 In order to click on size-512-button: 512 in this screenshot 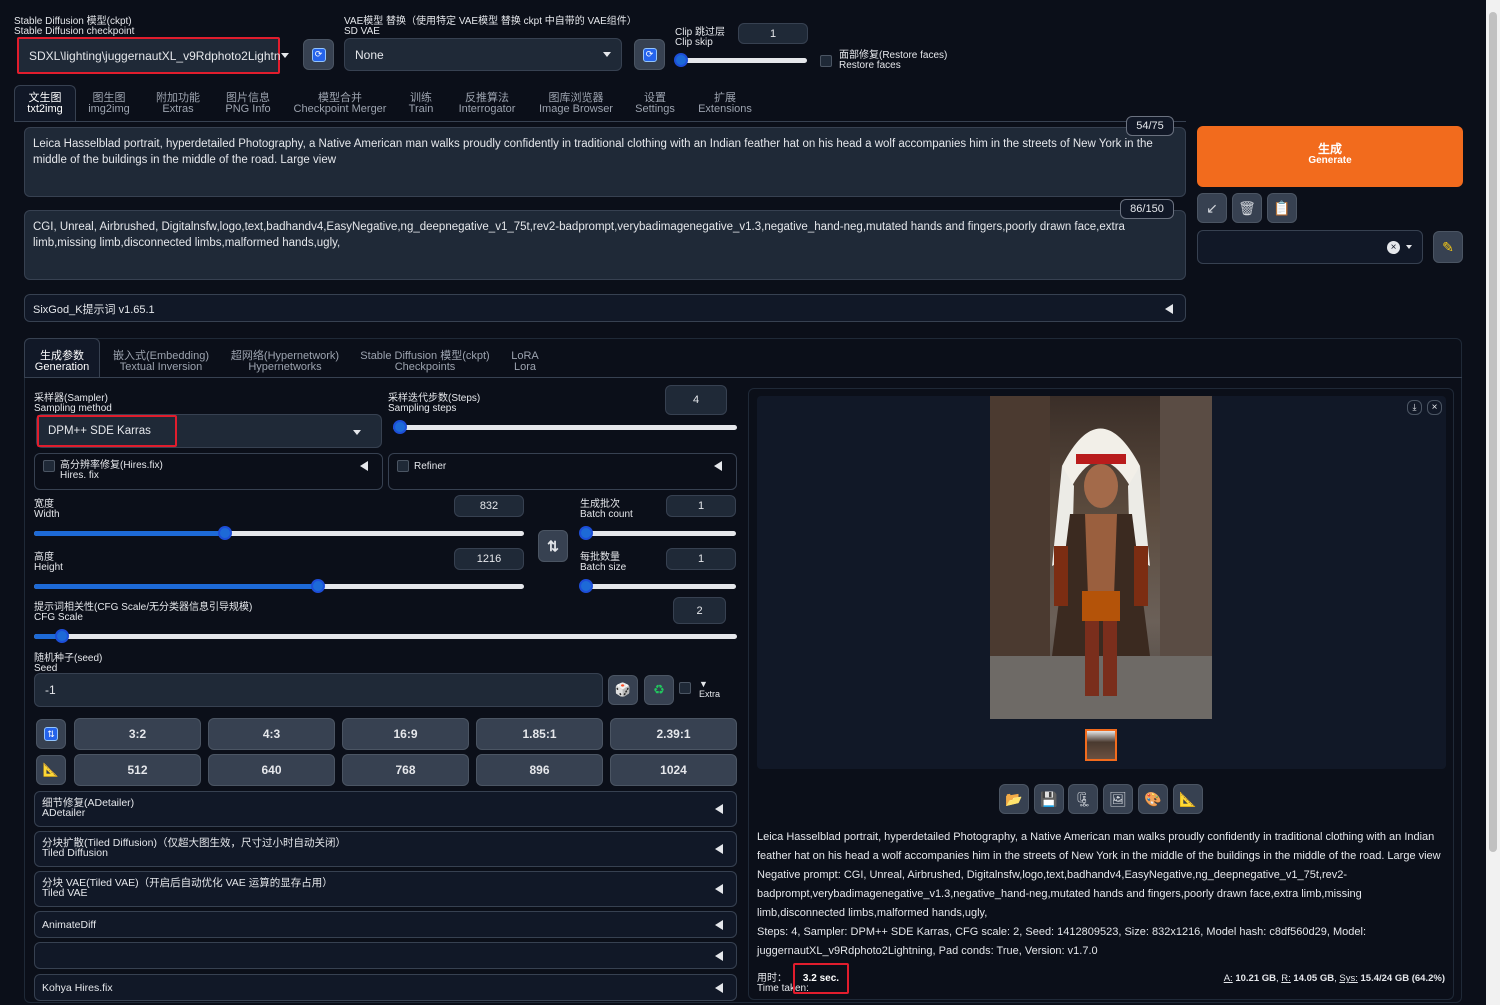, I will do `click(137, 770)`.